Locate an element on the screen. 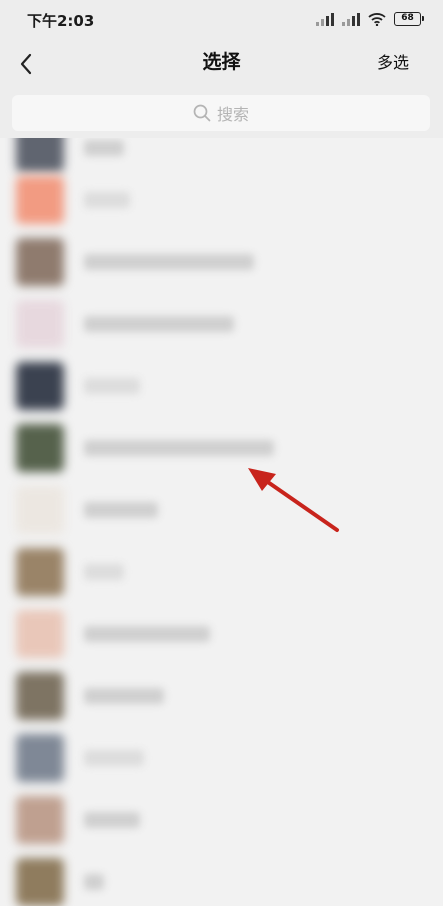 The image size is (443, 906). nav-bar: 选择 多选 is located at coordinates (221, 64).